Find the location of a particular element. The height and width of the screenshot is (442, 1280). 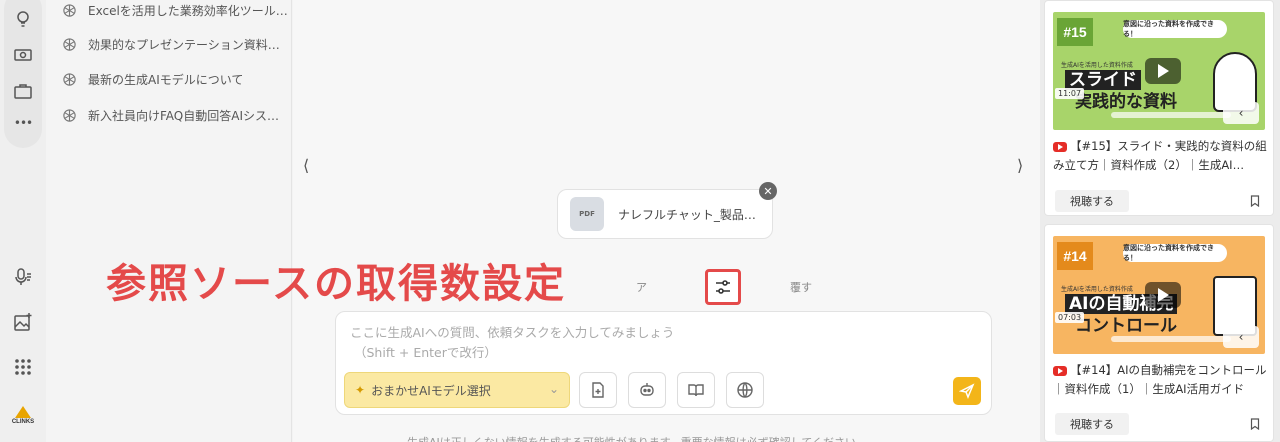

agent-button is located at coordinates (647, 390).